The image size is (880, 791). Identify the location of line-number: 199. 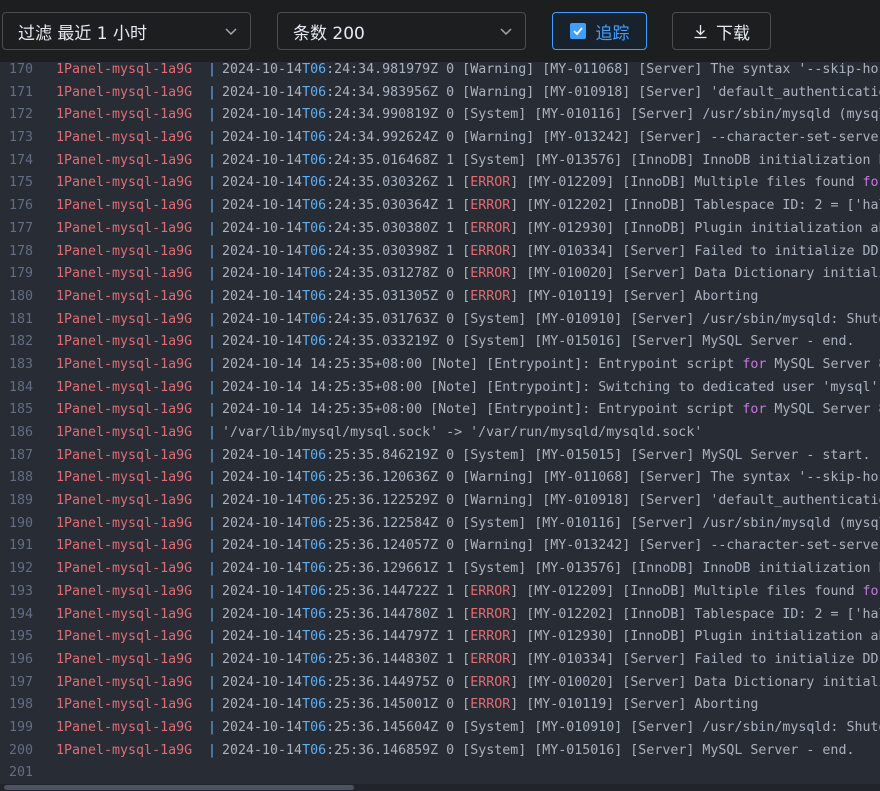
(20, 727).